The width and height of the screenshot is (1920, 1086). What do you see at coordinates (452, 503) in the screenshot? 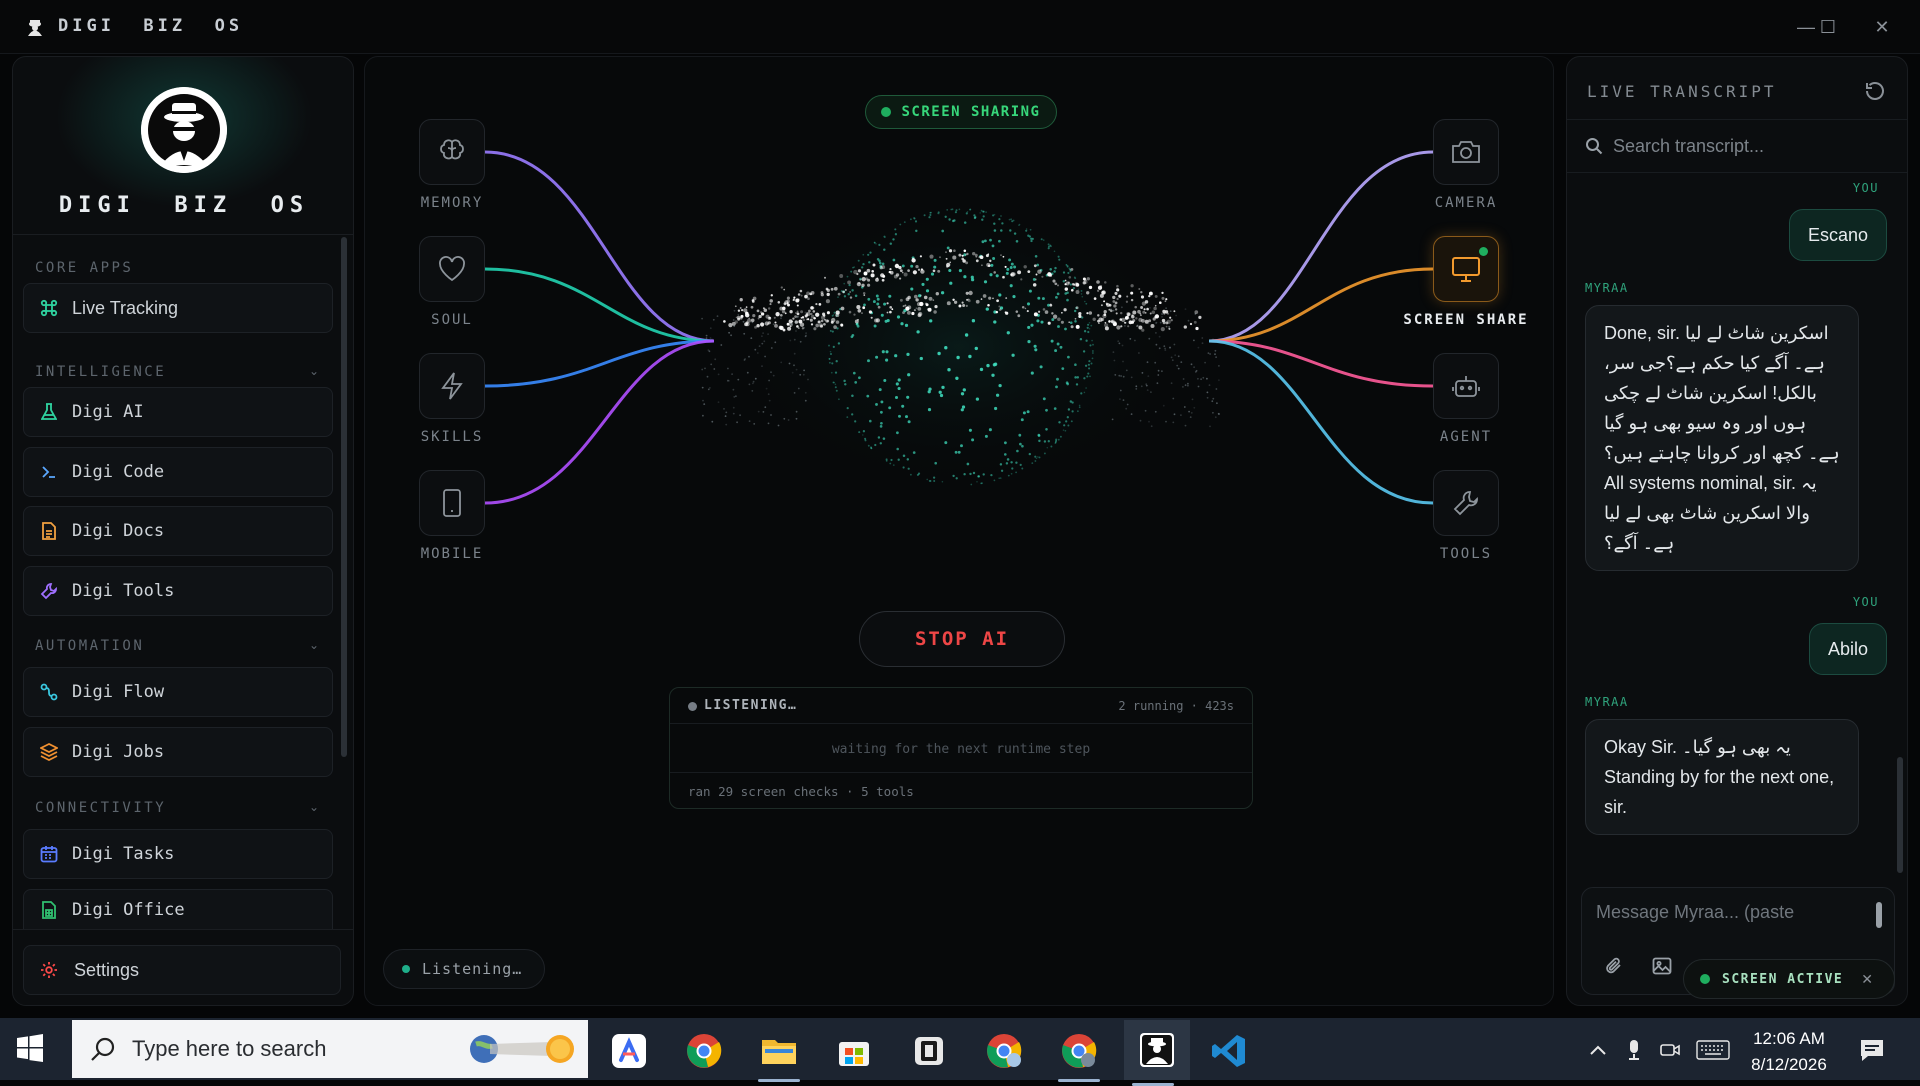
I see `node-mobile` at bounding box center [452, 503].